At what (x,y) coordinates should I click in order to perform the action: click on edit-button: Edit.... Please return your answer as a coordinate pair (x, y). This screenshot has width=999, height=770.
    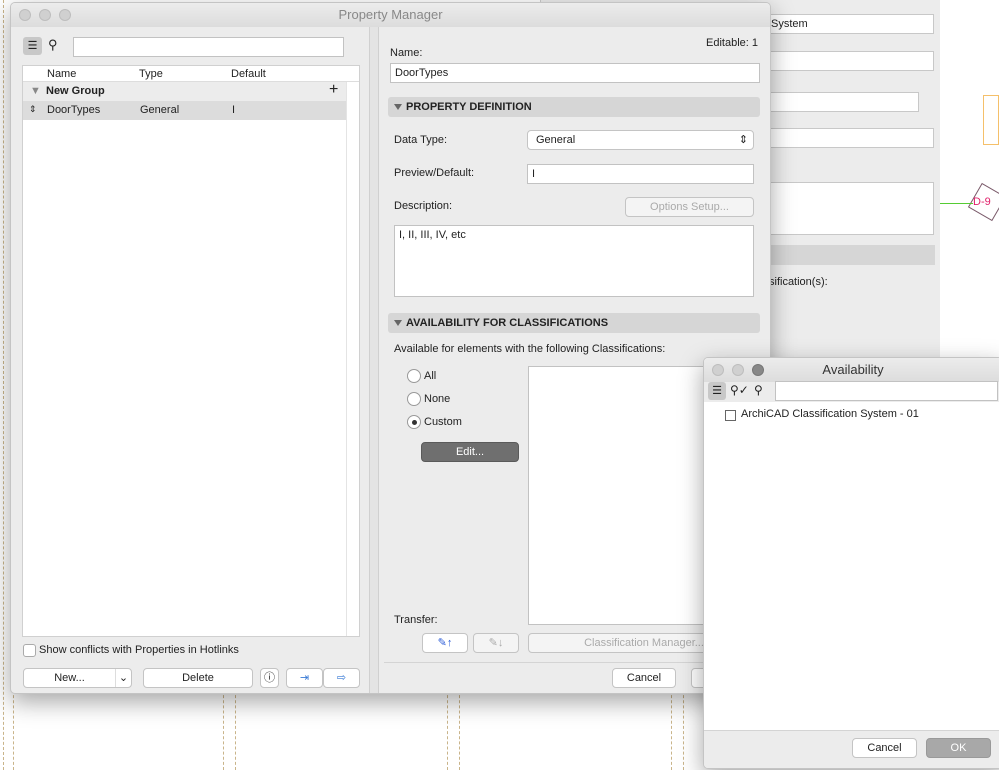
    Looking at the image, I should click on (470, 452).